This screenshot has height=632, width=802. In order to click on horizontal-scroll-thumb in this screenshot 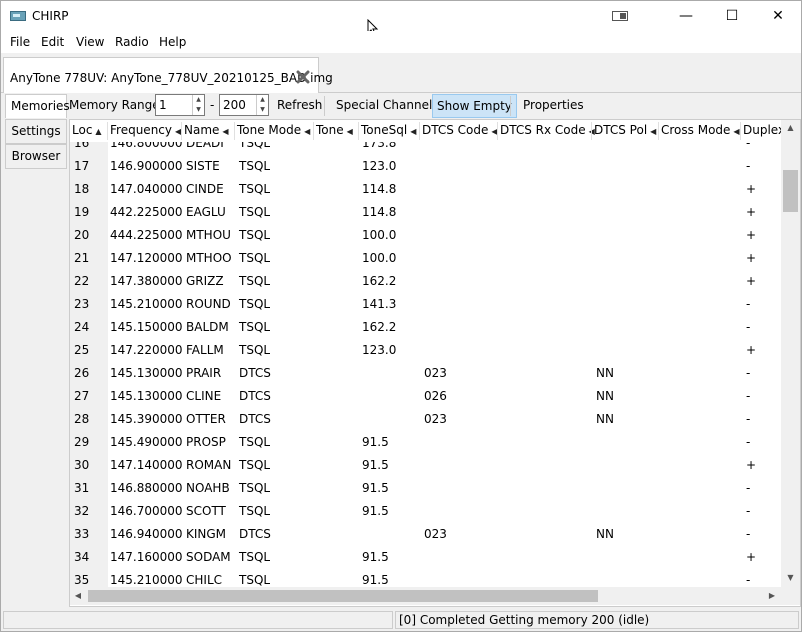, I will do `click(343, 596)`.